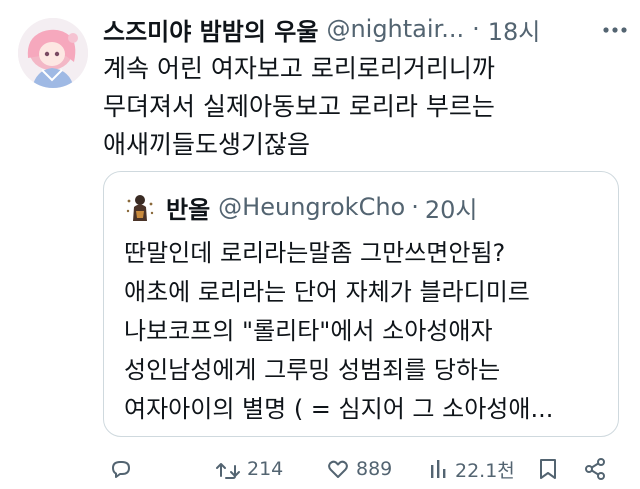  I want to click on reply-icon, so click(121, 469).